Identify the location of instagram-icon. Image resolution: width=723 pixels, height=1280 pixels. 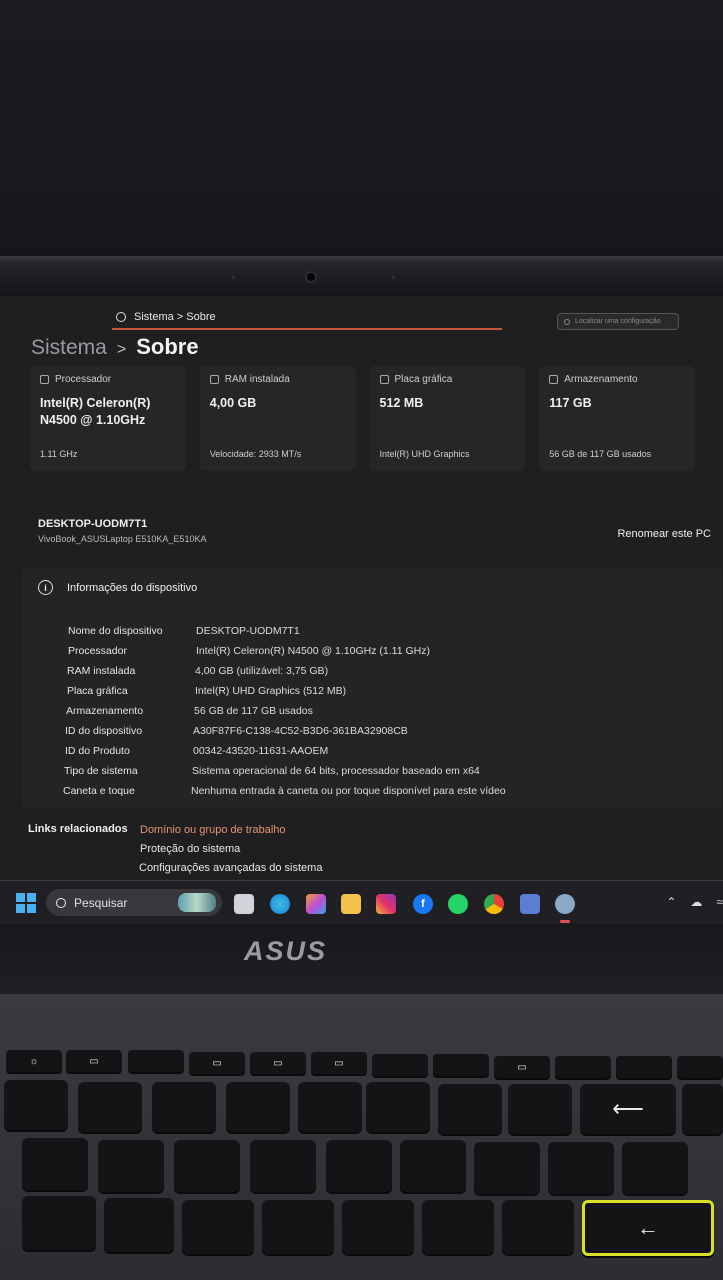
(386, 904).